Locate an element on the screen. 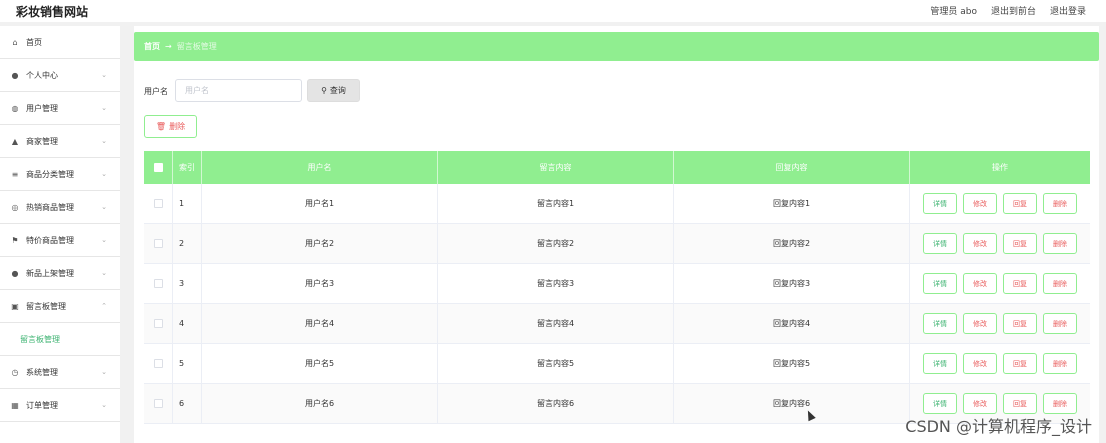 Image resolution: width=1106 pixels, height=443 pixels. exit-to-front-link: 退出到前台 is located at coordinates (1013, 10).